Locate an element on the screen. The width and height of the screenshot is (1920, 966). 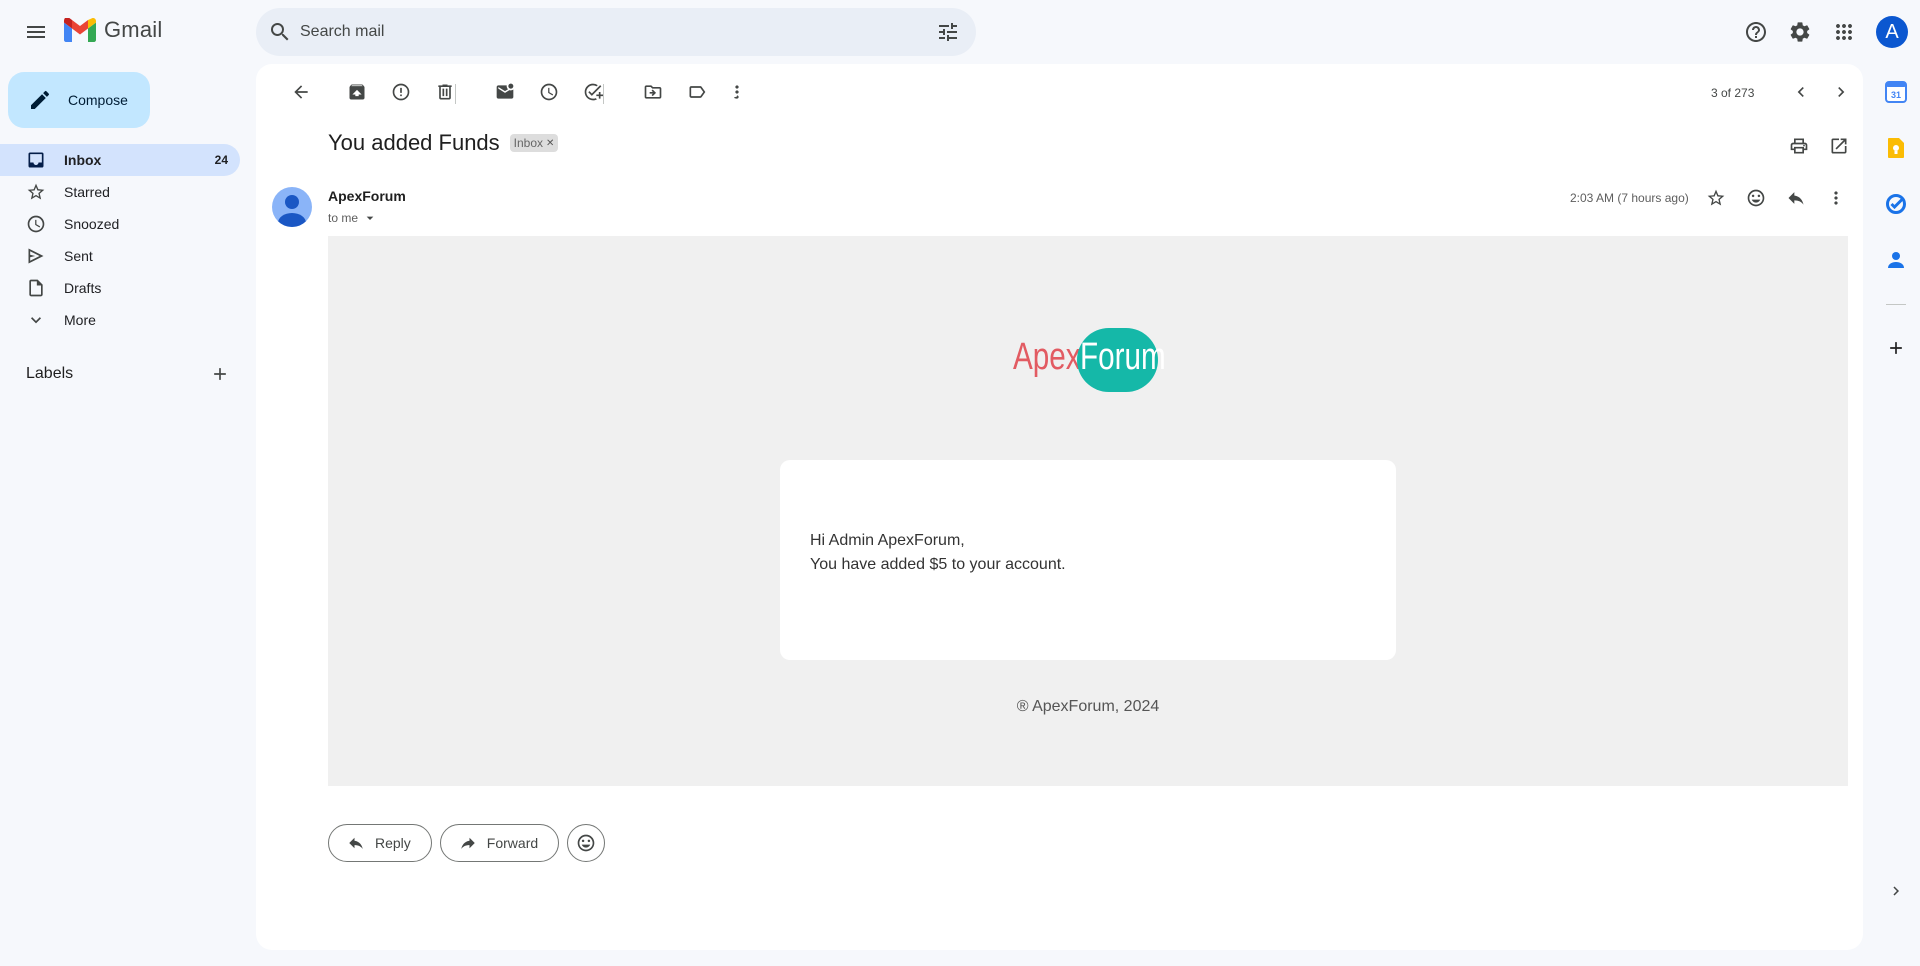
forward-label: Forward is located at coordinates (512, 843).